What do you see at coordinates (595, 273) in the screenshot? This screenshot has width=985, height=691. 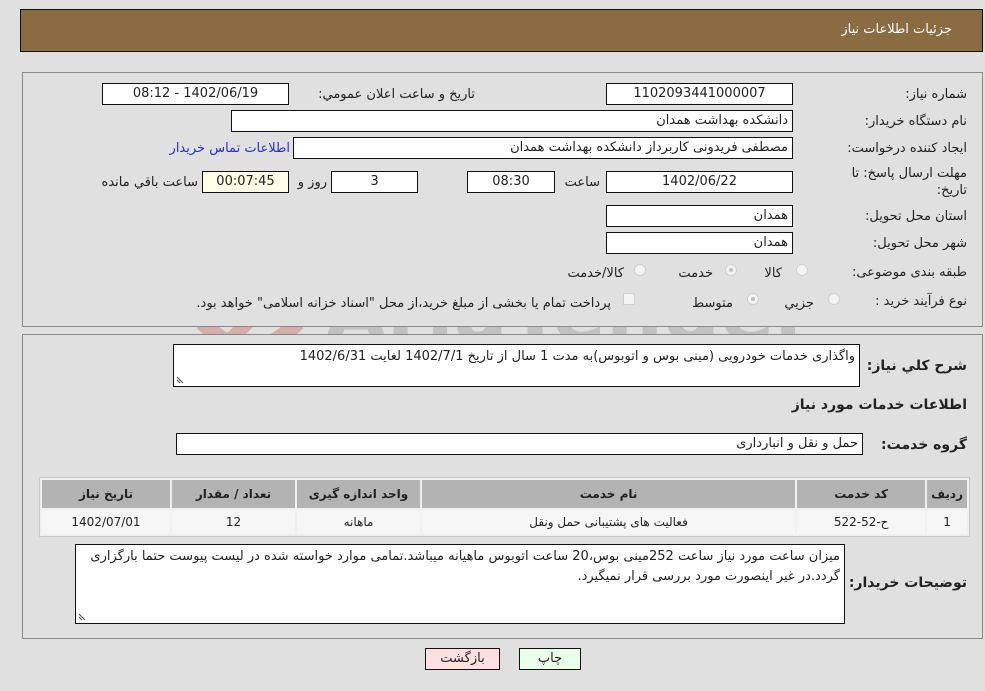 I see `category-option-goods-service: کالا/خدمت` at bounding box center [595, 273].